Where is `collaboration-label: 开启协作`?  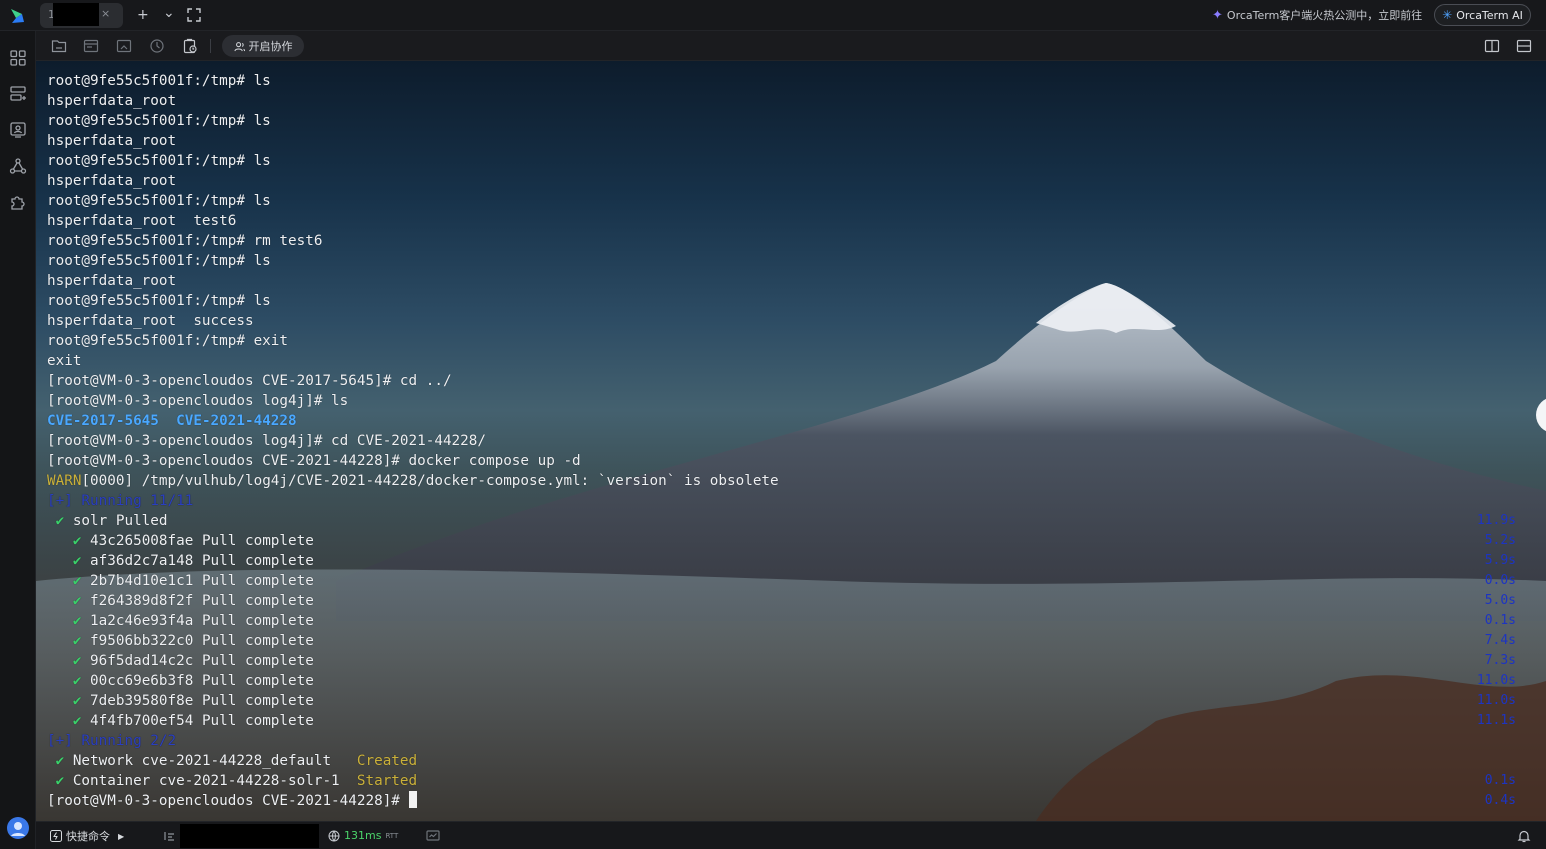 collaboration-label: 开启协作 is located at coordinates (270, 46).